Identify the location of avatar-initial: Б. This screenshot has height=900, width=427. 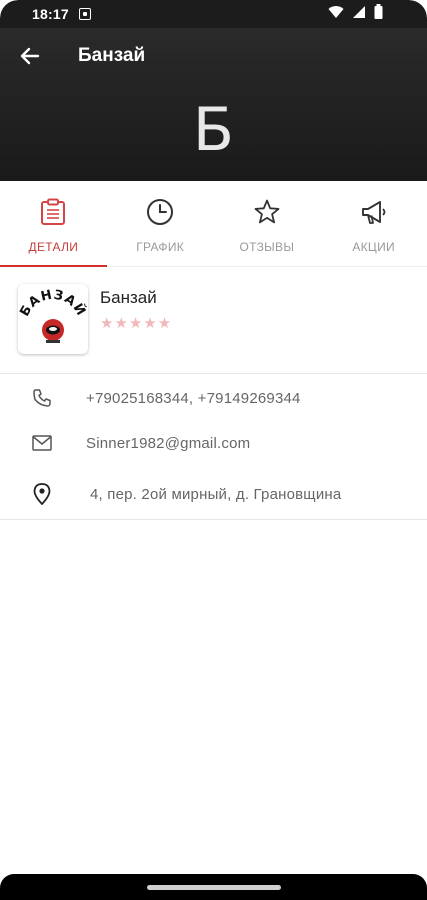
(213, 130).